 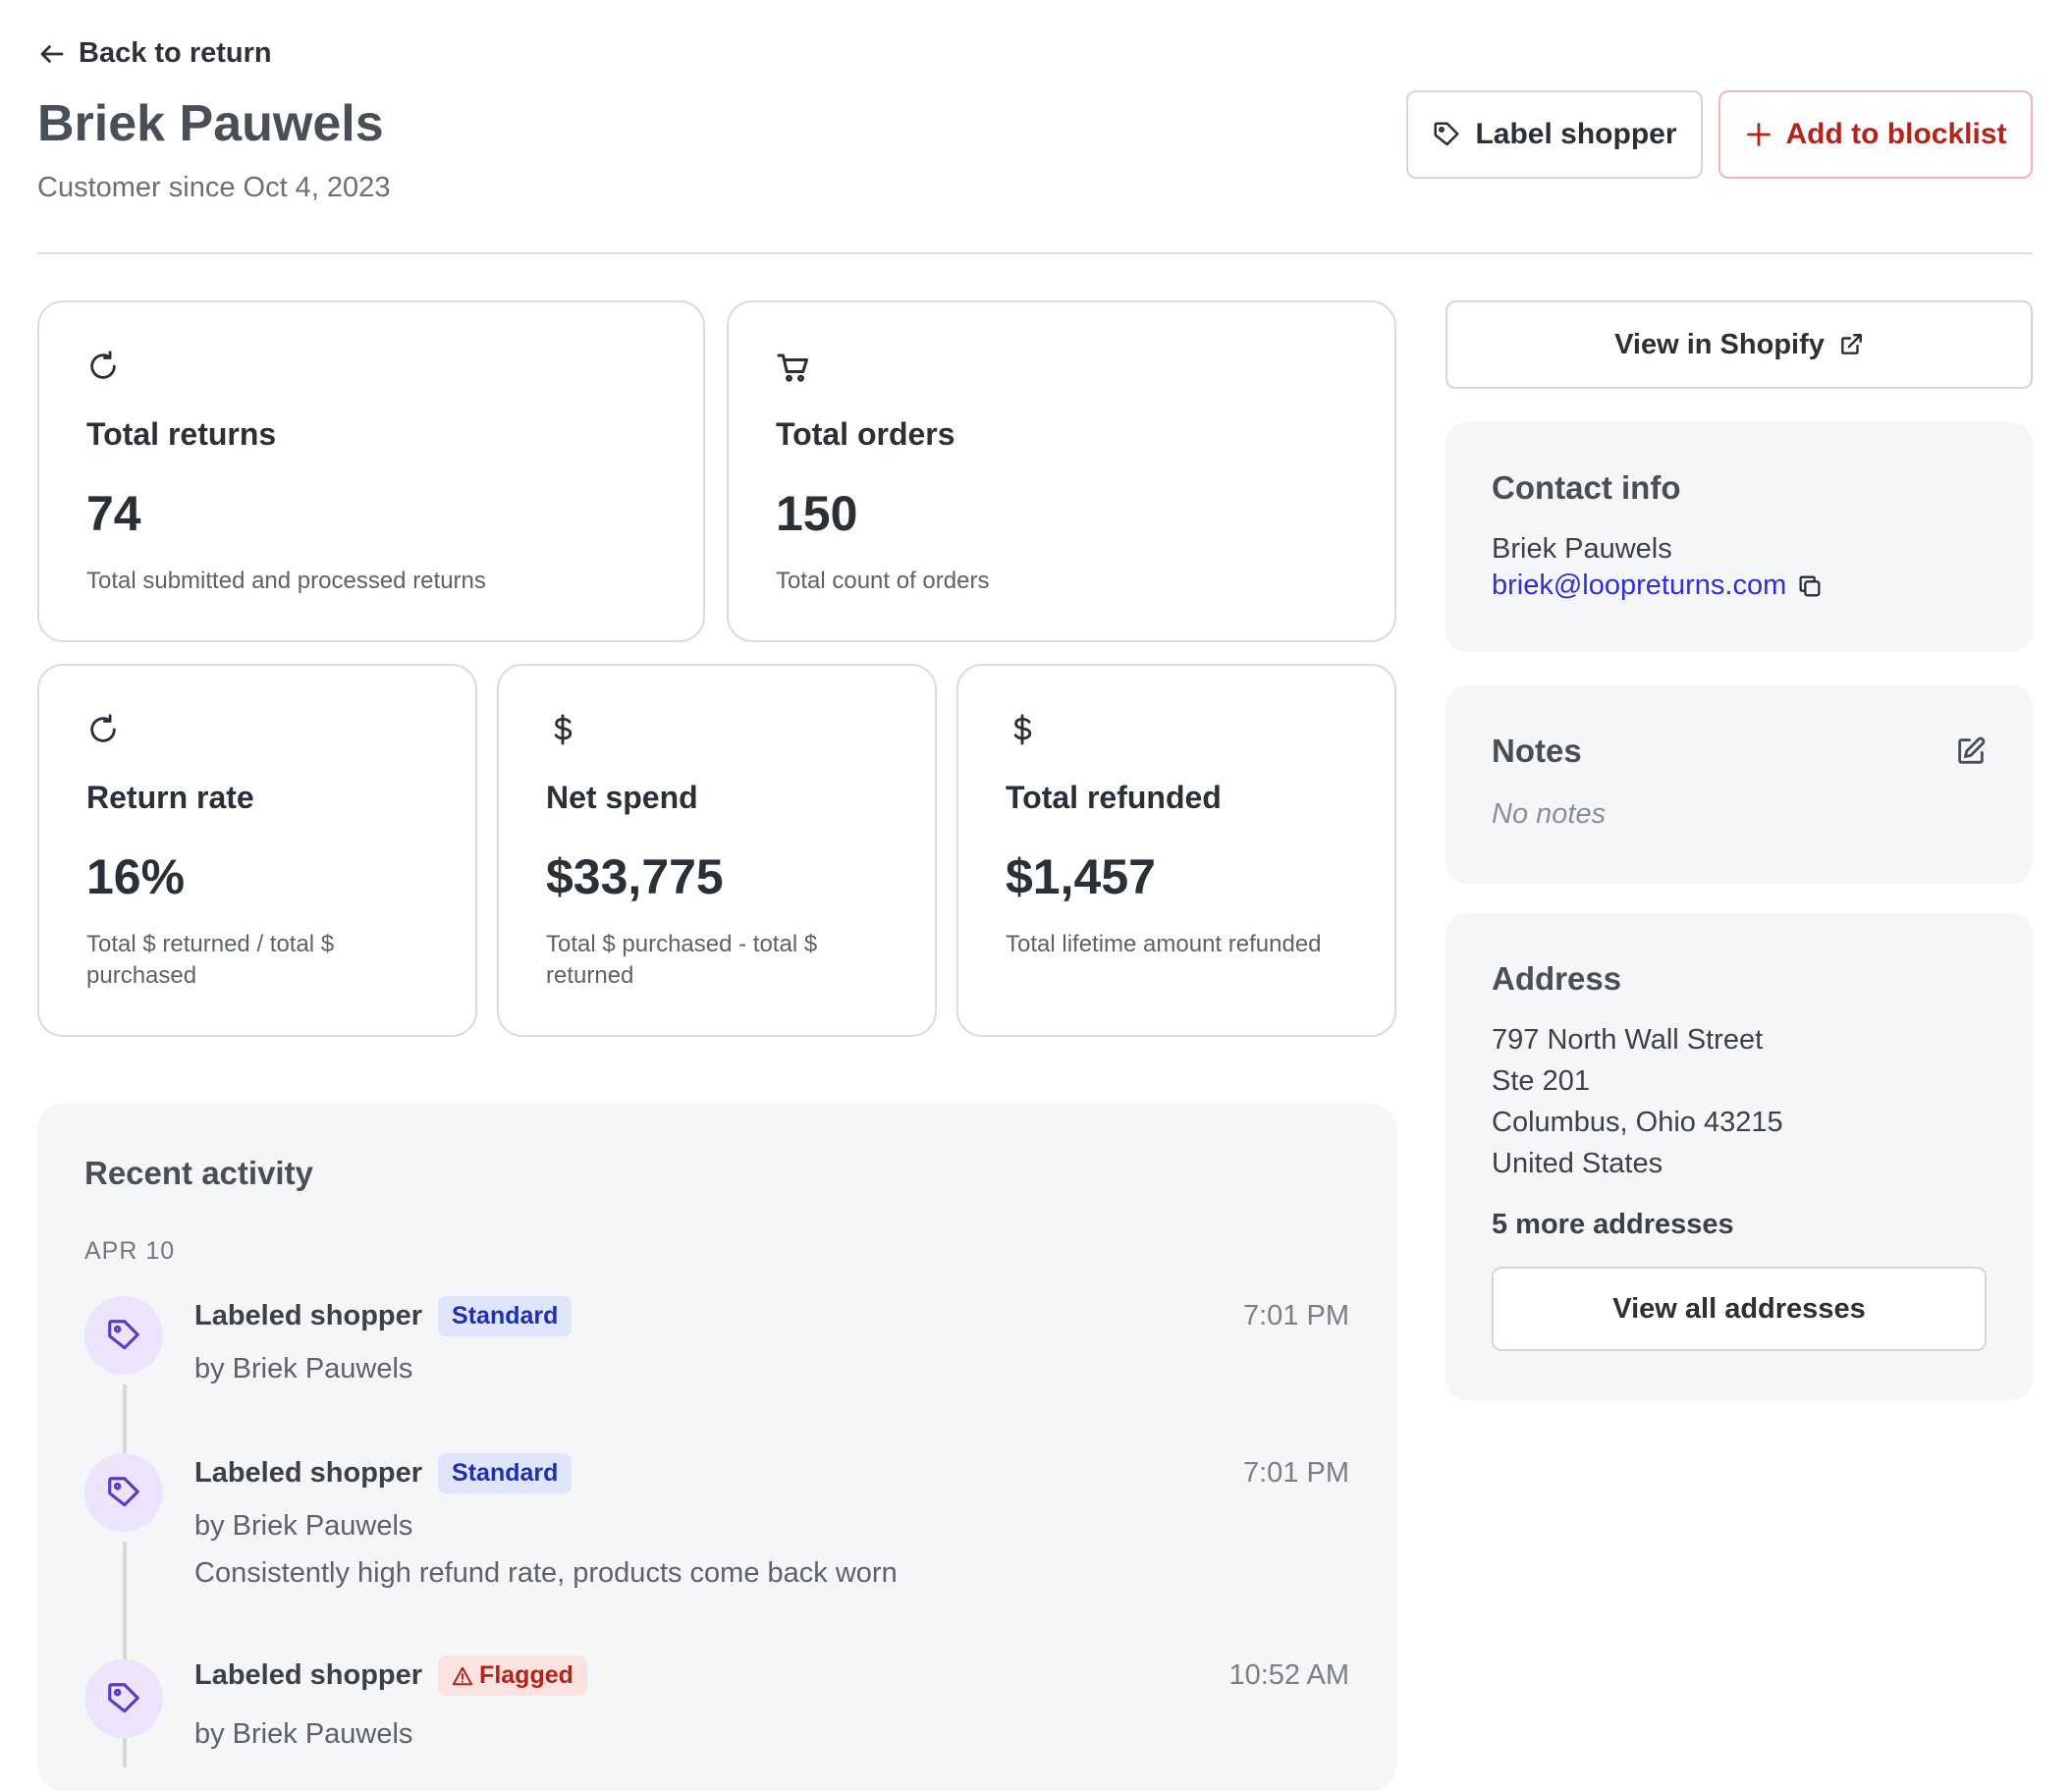 I want to click on address-line-3: Columbus, Ohio 43215, so click(x=1637, y=1122).